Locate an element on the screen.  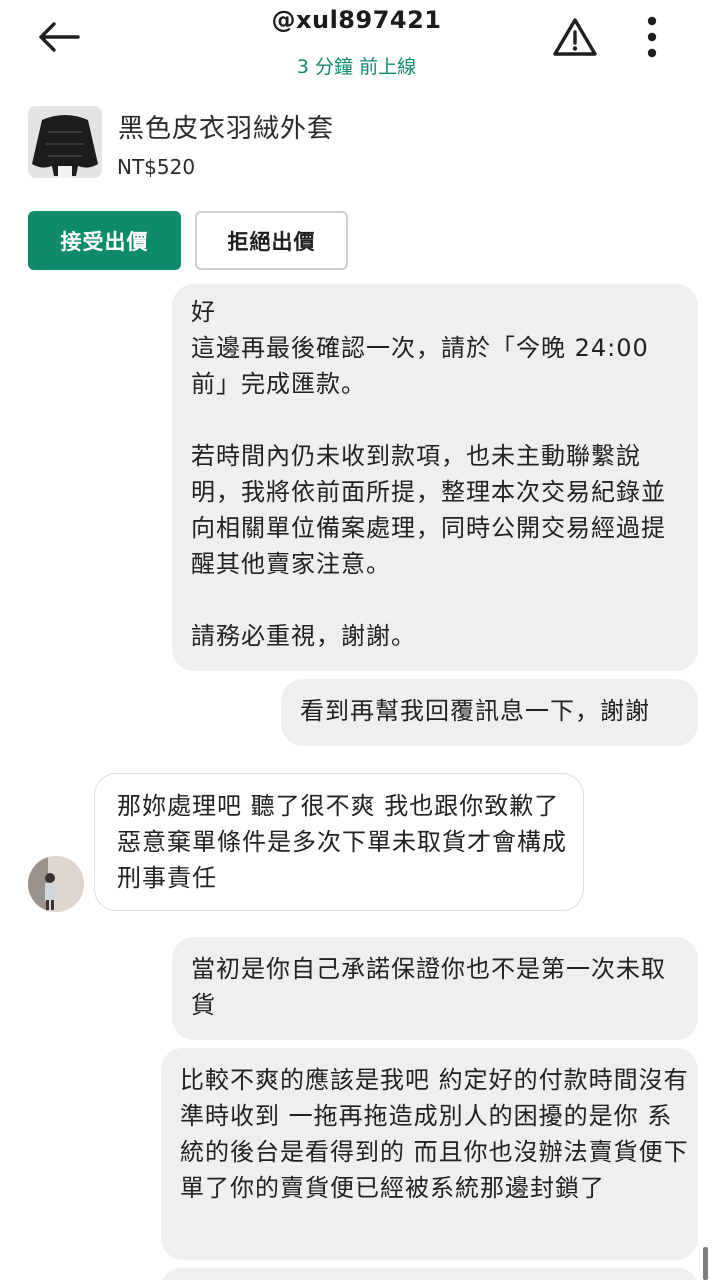
more-vertical-icon is located at coordinates (652, 37).